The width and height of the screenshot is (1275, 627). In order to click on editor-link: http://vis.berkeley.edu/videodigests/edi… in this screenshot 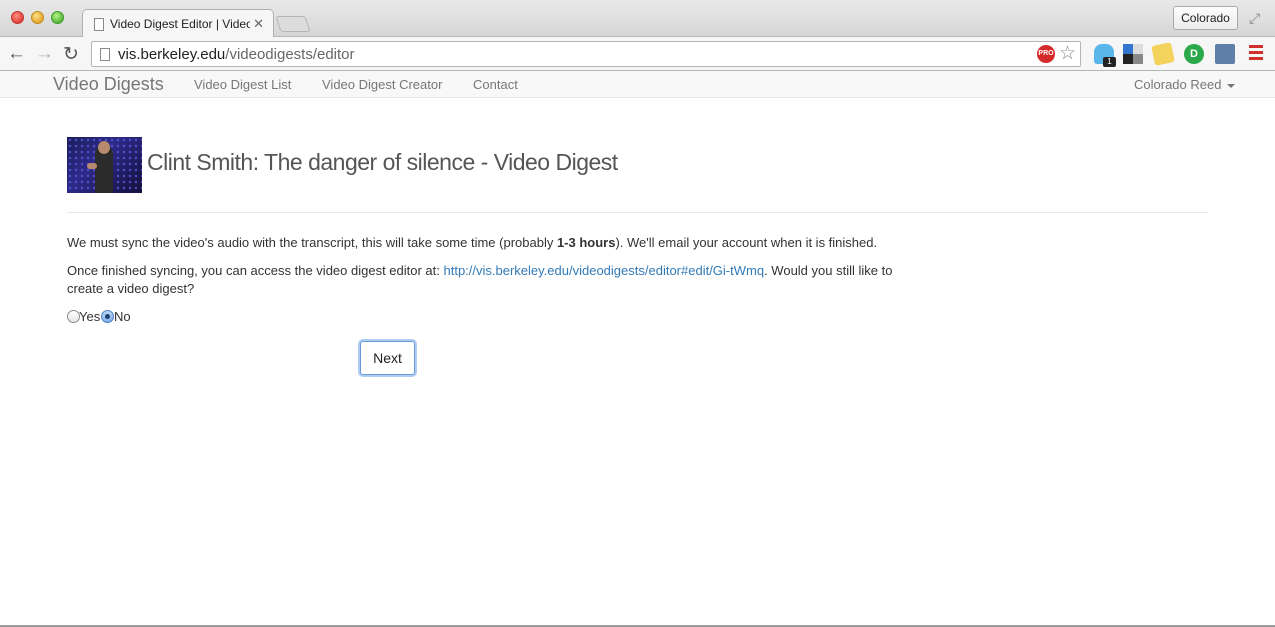, I will do `click(604, 270)`.